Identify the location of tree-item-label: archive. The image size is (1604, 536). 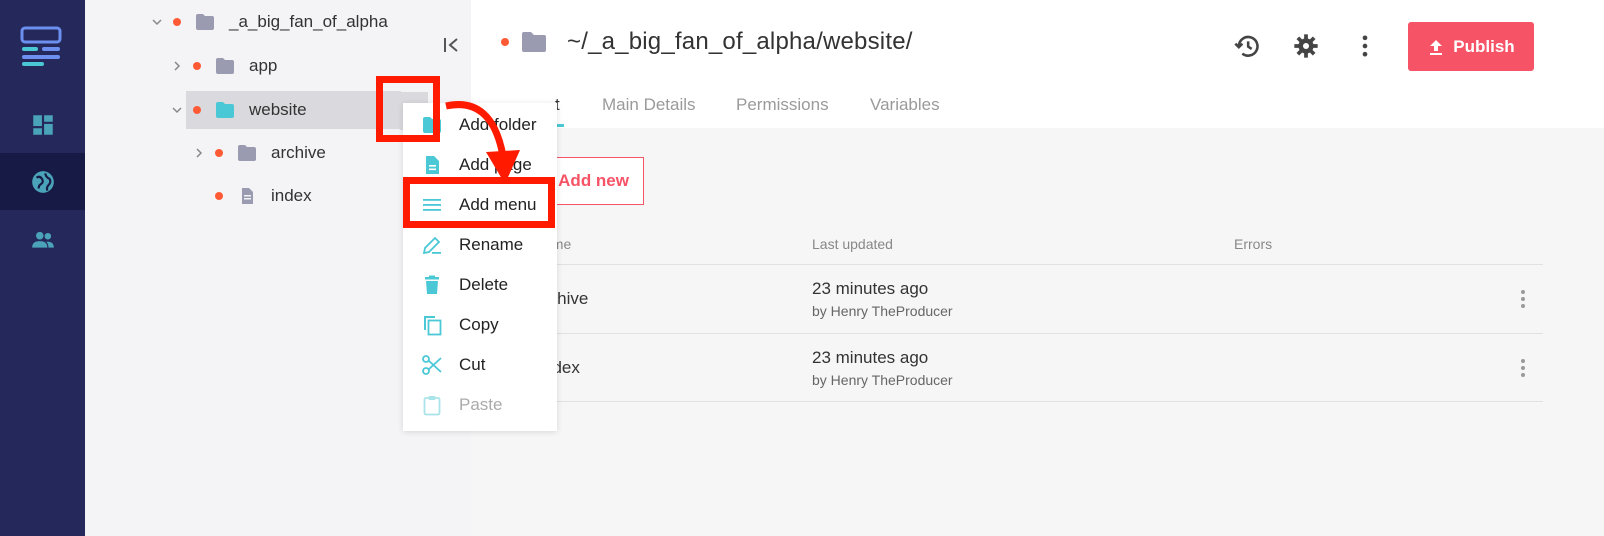
(298, 152).